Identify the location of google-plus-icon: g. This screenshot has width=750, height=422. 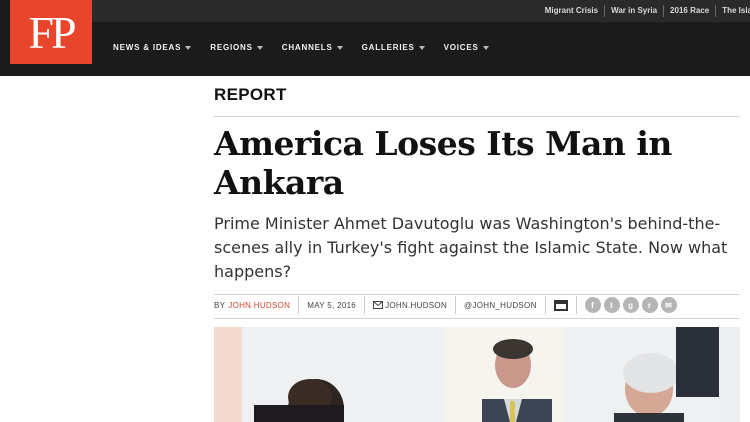
(630, 305).